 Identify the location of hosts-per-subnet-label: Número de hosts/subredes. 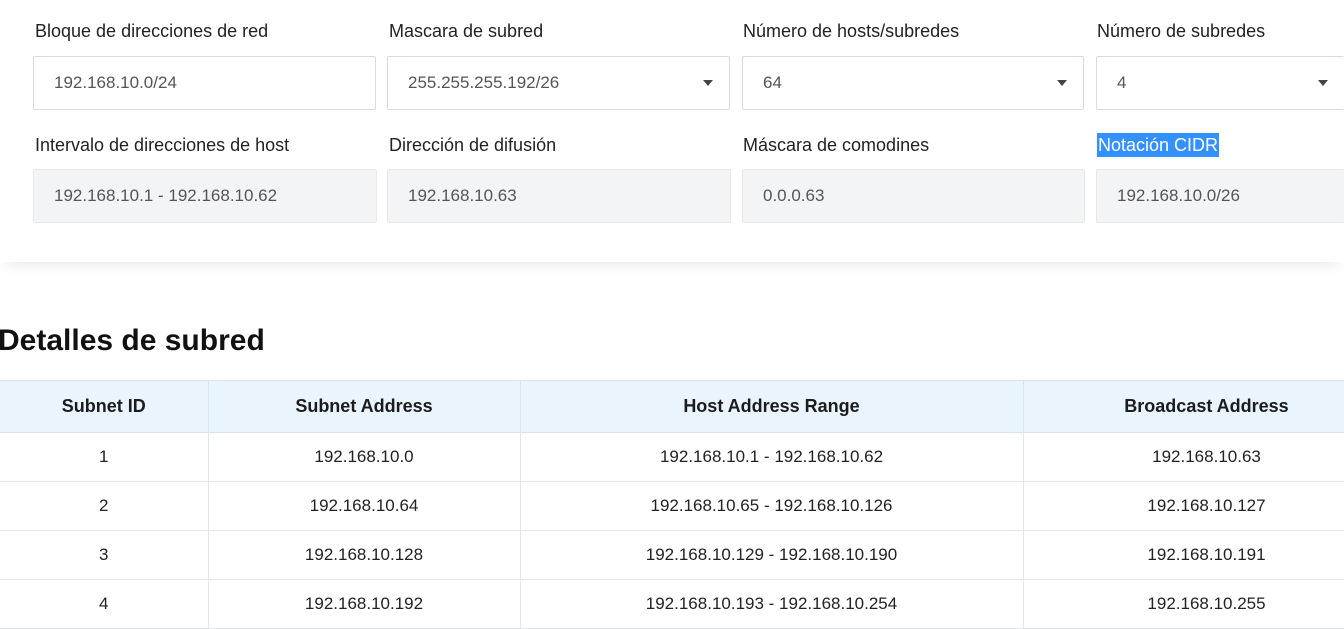
(851, 31).